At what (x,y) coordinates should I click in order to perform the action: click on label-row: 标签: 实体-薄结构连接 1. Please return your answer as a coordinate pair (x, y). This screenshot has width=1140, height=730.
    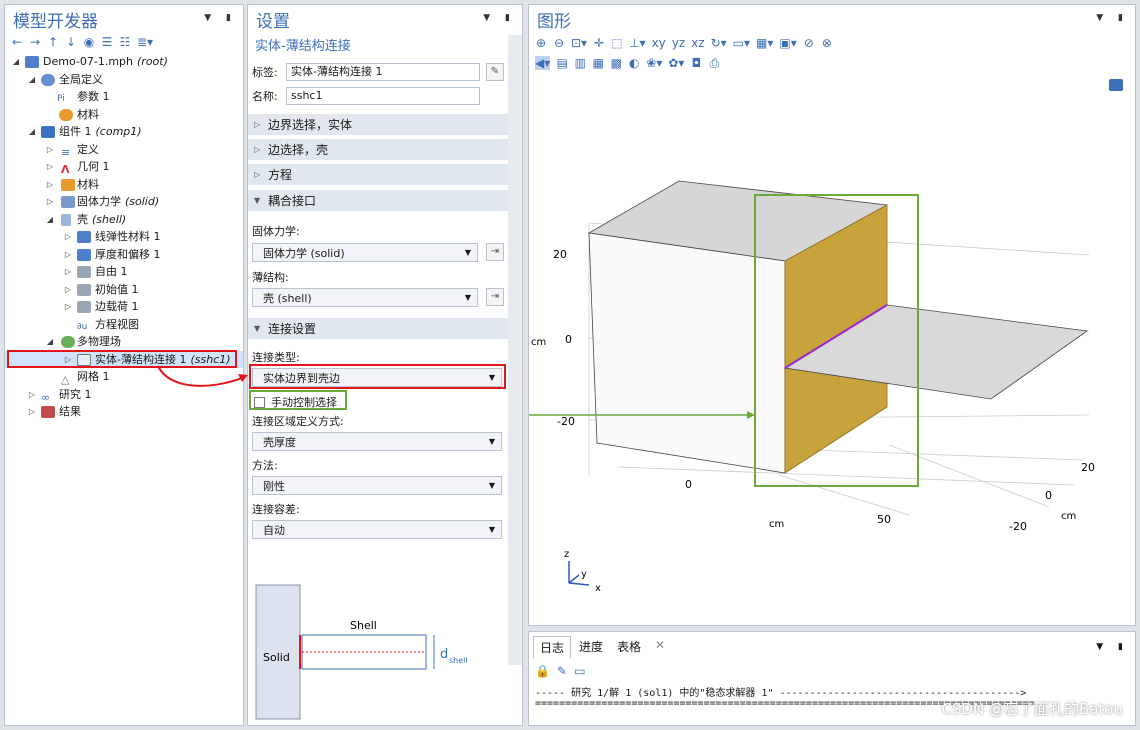
    Looking at the image, I should click on (366, 72).